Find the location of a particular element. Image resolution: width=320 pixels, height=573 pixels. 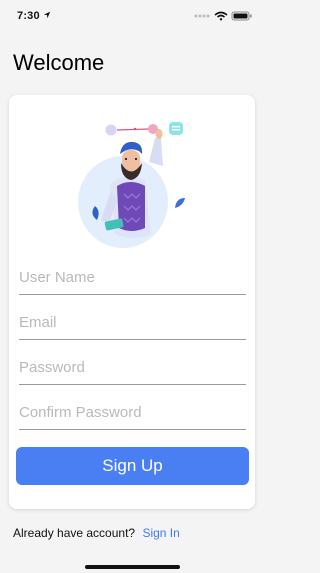

status-time: 7:30 is located at coordinates (28, 16).